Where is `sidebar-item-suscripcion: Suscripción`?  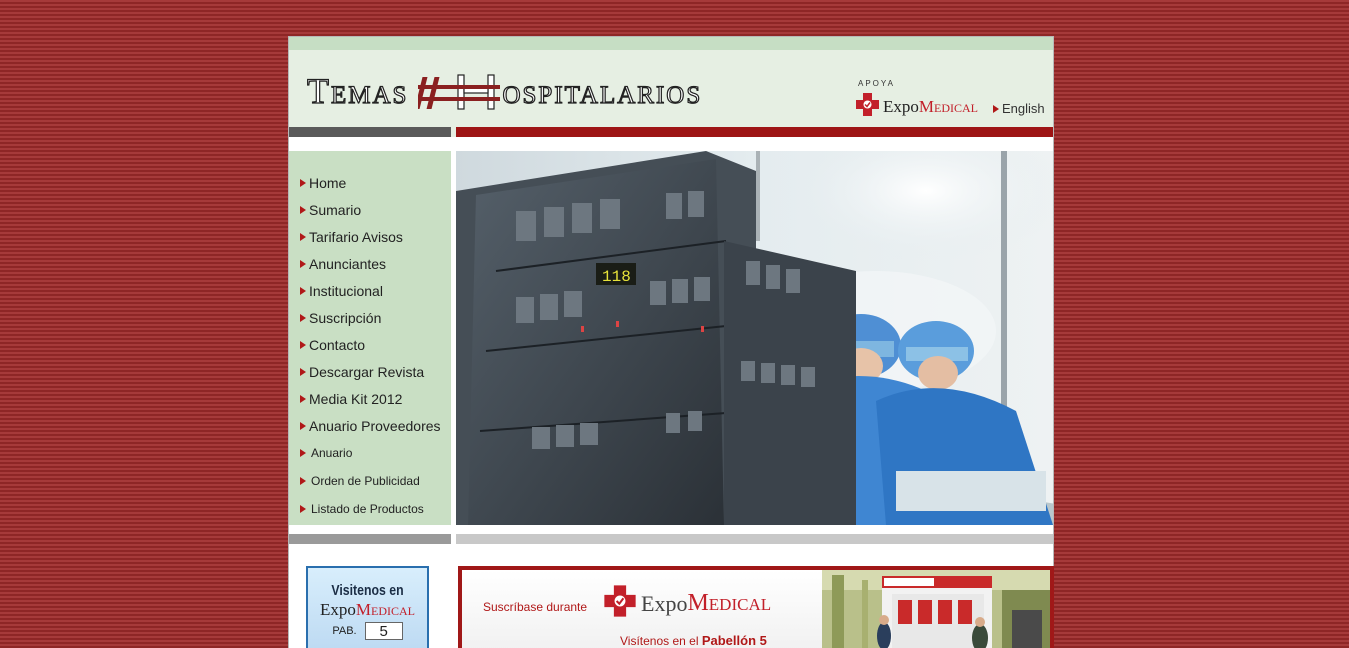 sidebar-item-suscripcion: Suscripción is located at coordinates (370, 317).